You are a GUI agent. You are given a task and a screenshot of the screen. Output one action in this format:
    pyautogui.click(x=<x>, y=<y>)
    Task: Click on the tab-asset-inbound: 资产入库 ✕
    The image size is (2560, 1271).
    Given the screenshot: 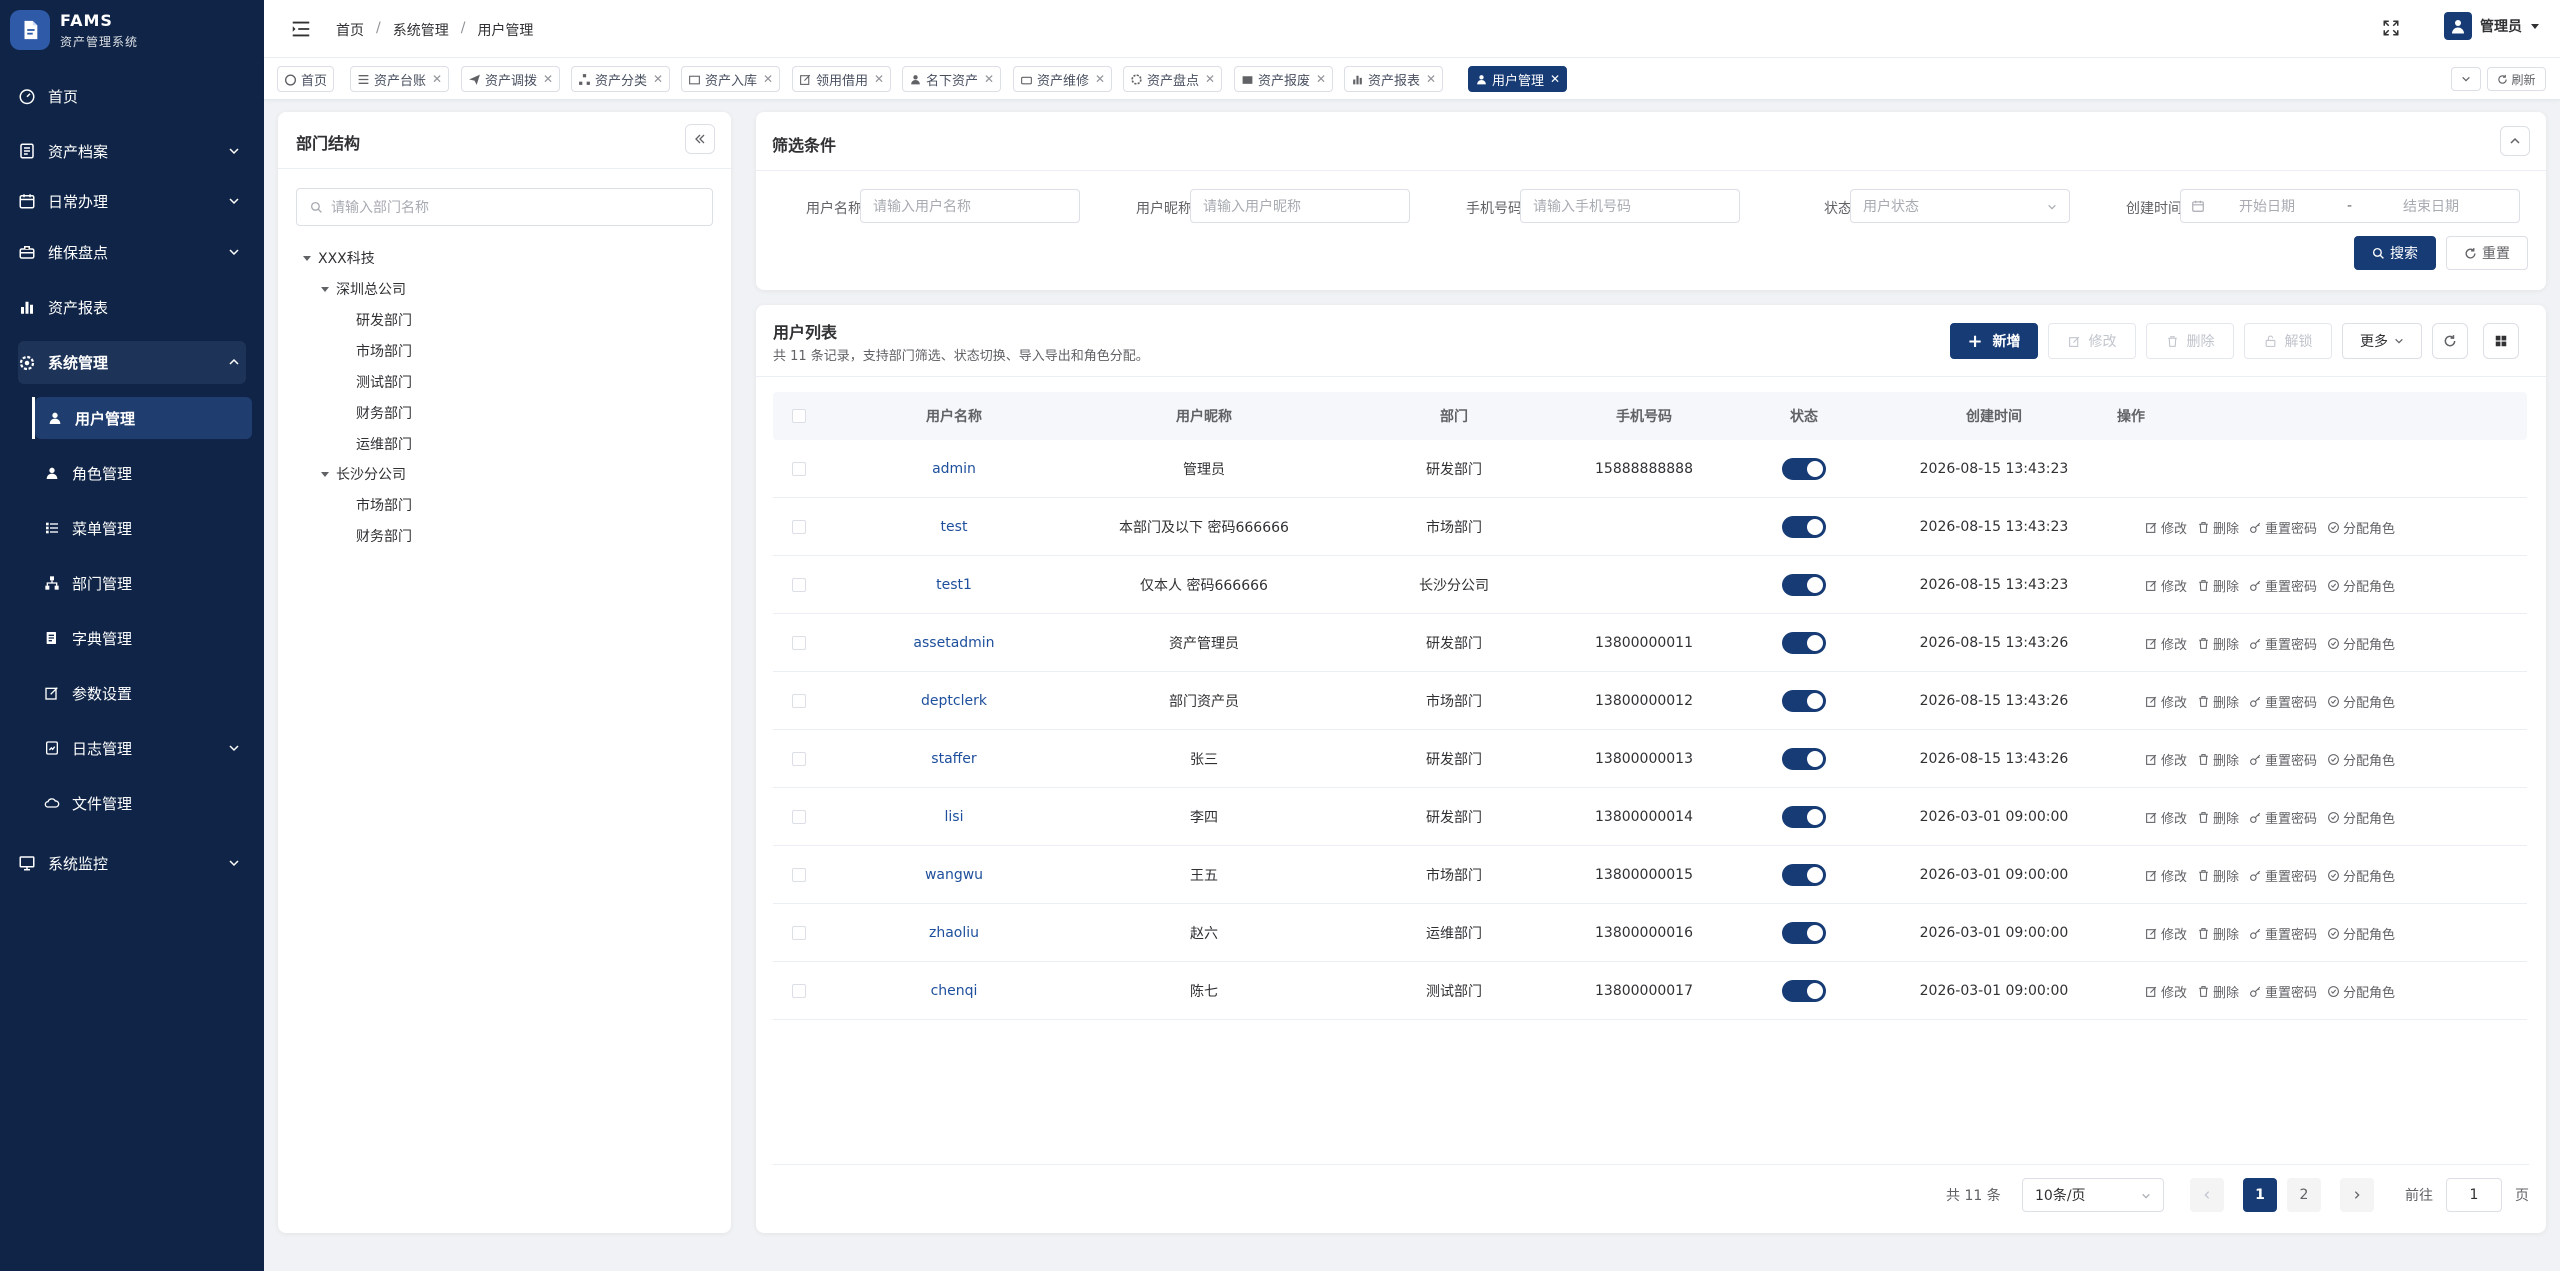 What is the action you would take?
    pyautogui.click(x=731, y=79)
    